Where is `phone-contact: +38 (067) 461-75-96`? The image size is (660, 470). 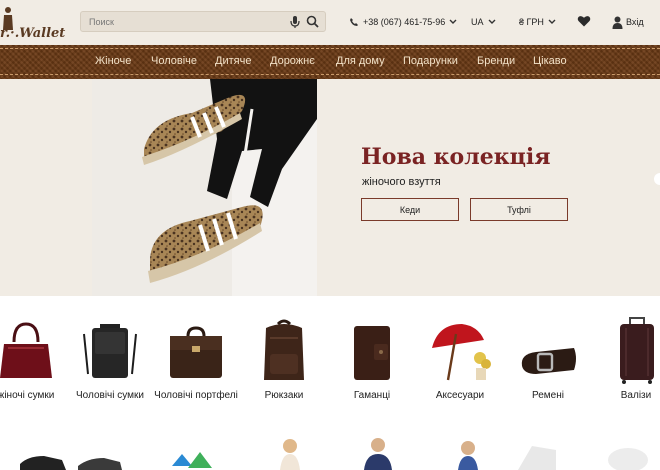 phone-contact: +38 (067) 461-75-96 is located at coordinates (403, 22).